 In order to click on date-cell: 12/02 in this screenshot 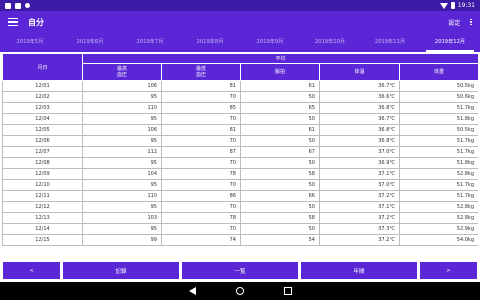, I will do `click(42, 97)`.